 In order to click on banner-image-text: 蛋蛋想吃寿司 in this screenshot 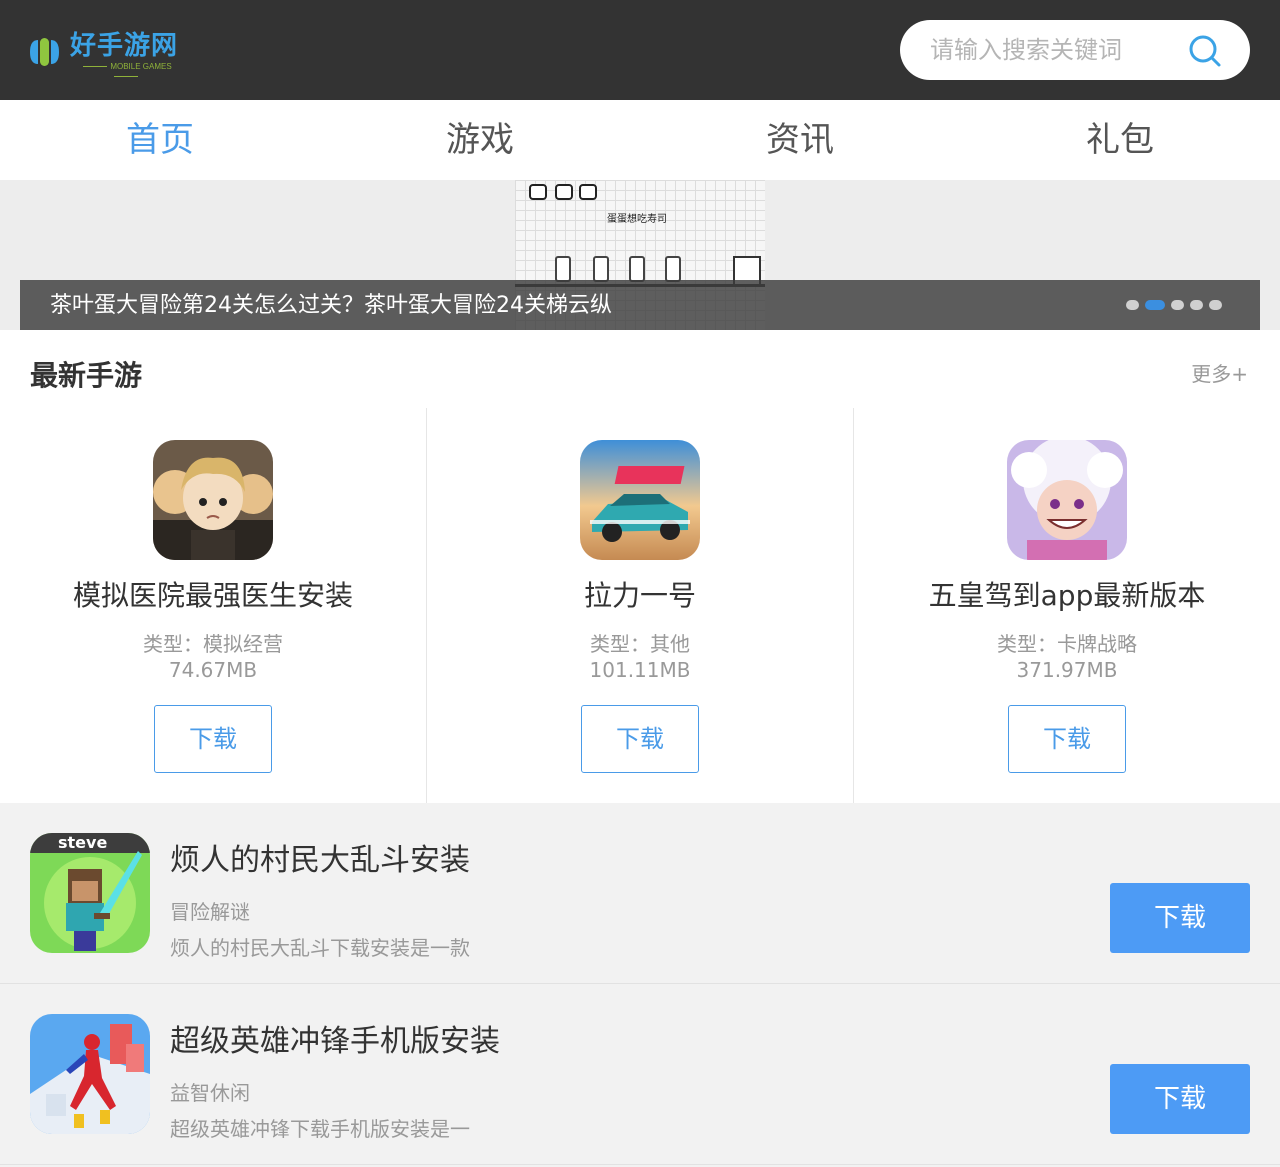, I will do `click(637, 219)`.